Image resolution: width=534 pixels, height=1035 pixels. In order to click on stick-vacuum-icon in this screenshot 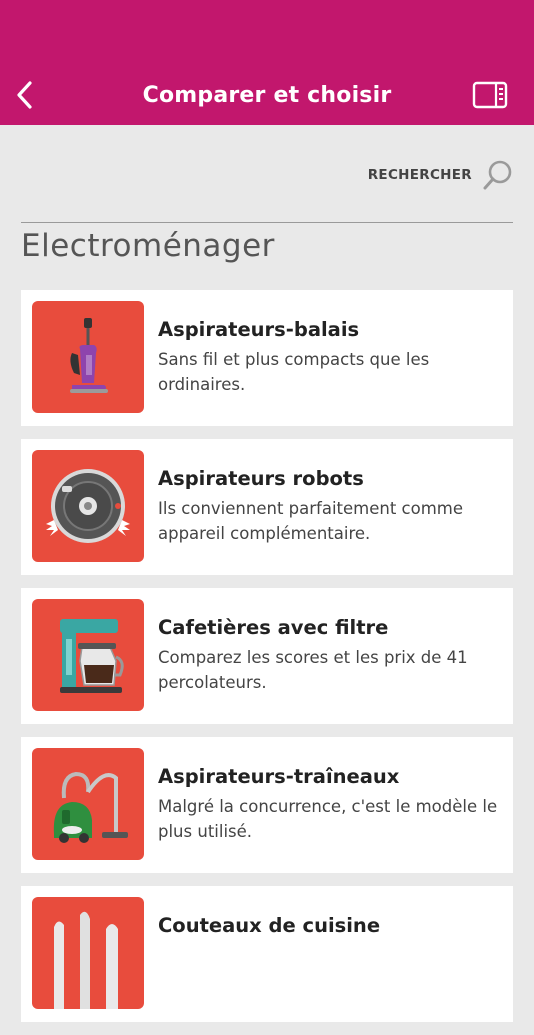, I will do `click(89, 355)`.